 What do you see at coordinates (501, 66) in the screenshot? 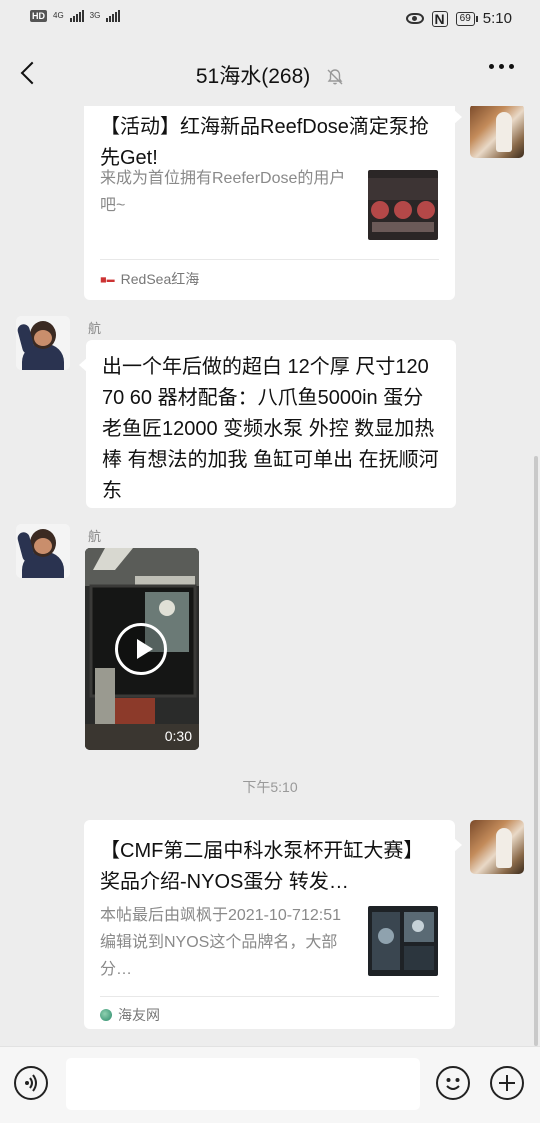
I see `more-dots-icon` at bounding box center [501, 66].